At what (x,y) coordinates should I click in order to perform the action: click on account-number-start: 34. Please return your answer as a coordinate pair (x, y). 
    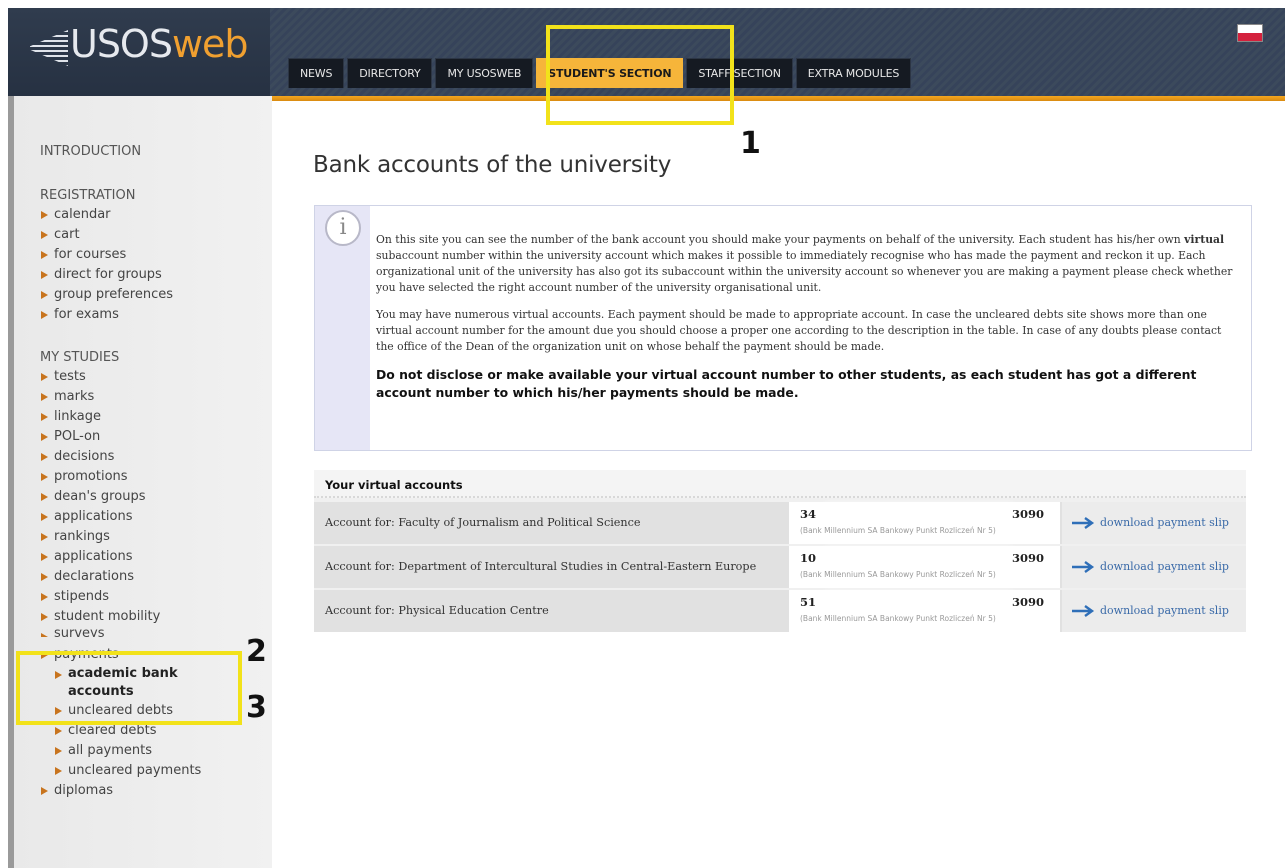
    Looking at the image, I should click on (808, 514).